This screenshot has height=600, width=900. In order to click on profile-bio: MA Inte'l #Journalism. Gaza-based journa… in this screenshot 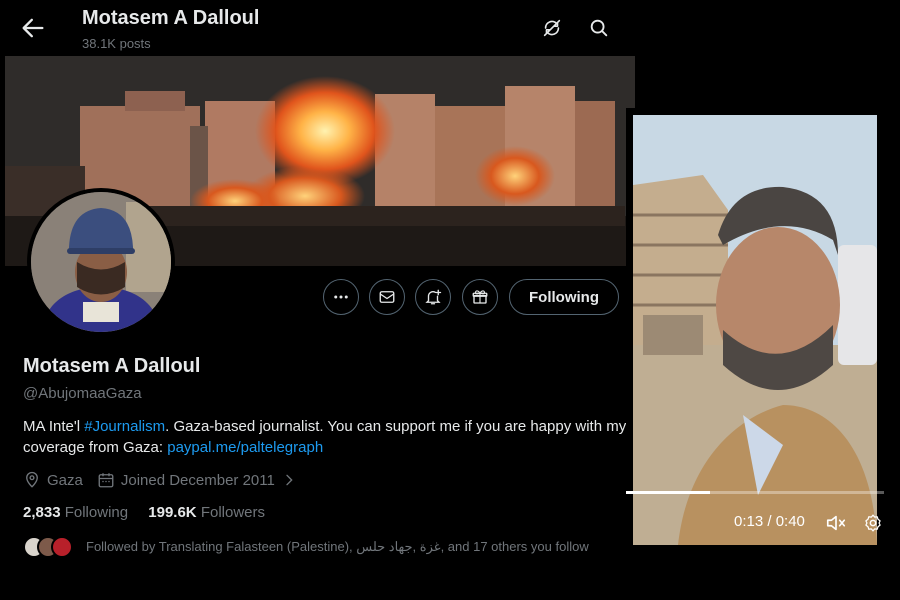, I will do `click(325, 437)`.